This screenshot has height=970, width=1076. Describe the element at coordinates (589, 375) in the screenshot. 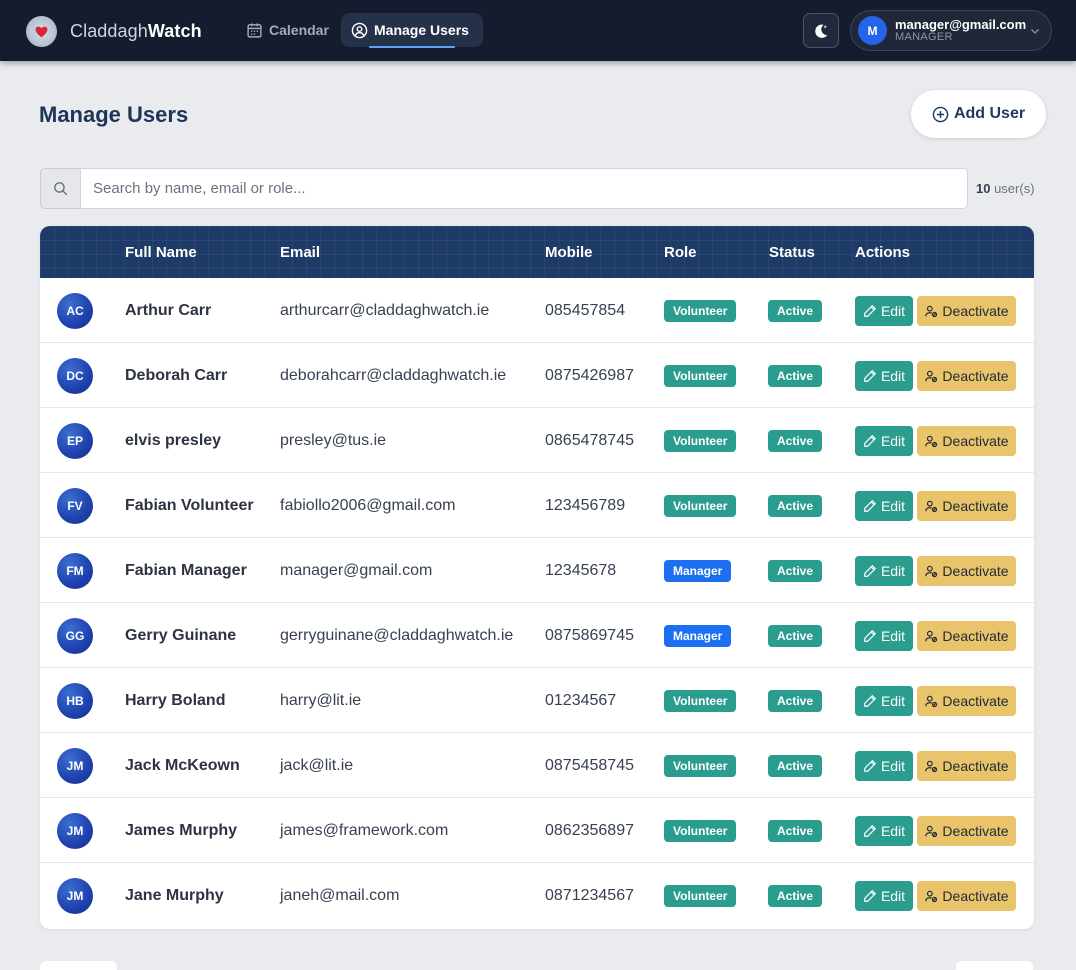

I see `user-mobile: 0875426987` at that location.